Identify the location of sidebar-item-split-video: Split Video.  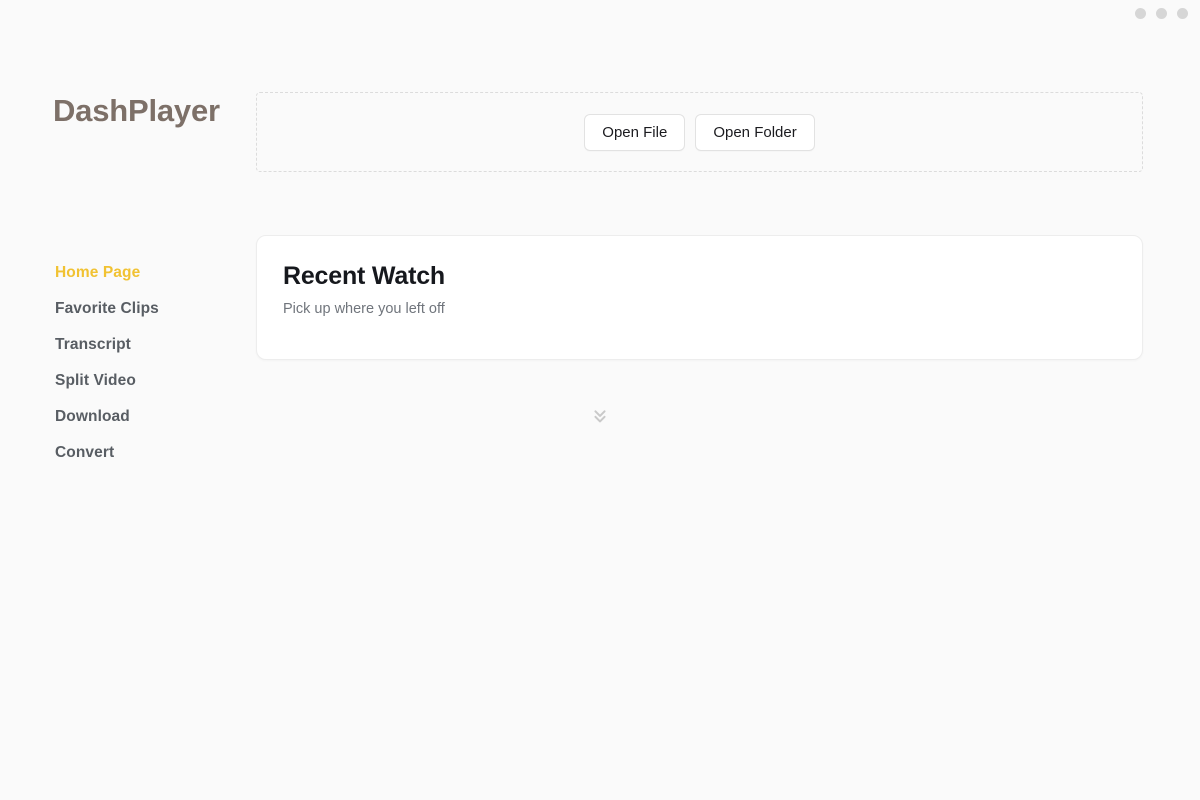
(140, 381).